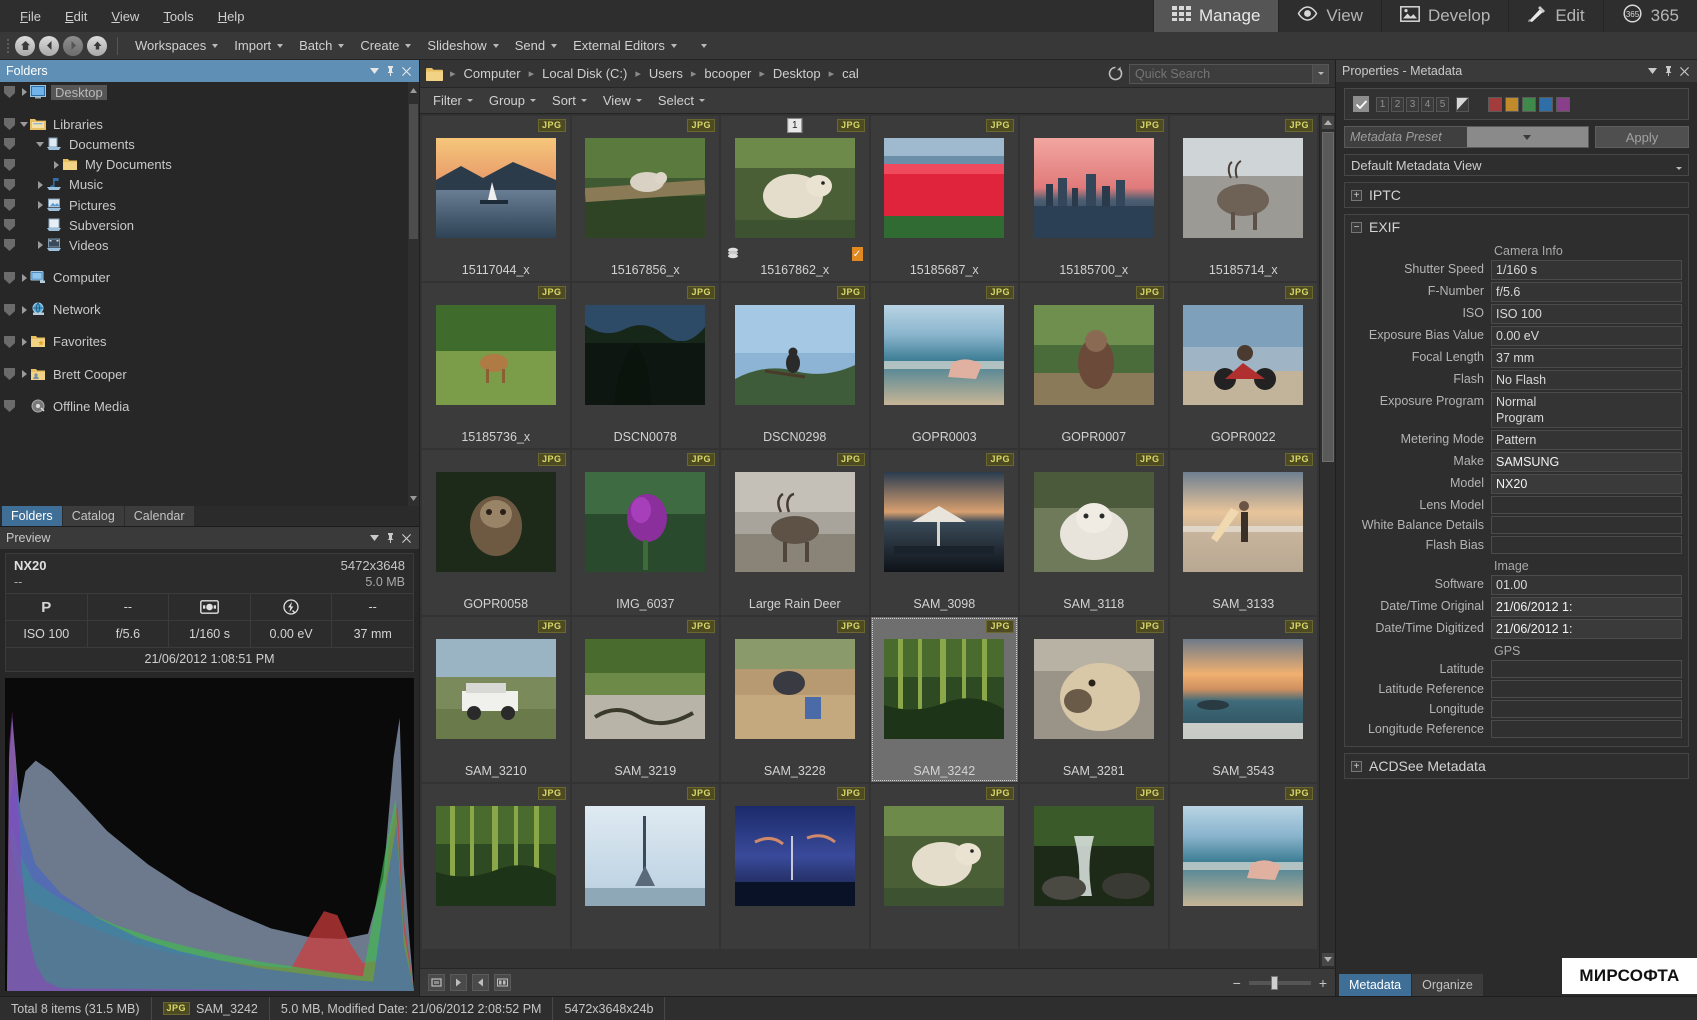  I want to click on tree-item-my-documents: My Documents, so click(209, 165).